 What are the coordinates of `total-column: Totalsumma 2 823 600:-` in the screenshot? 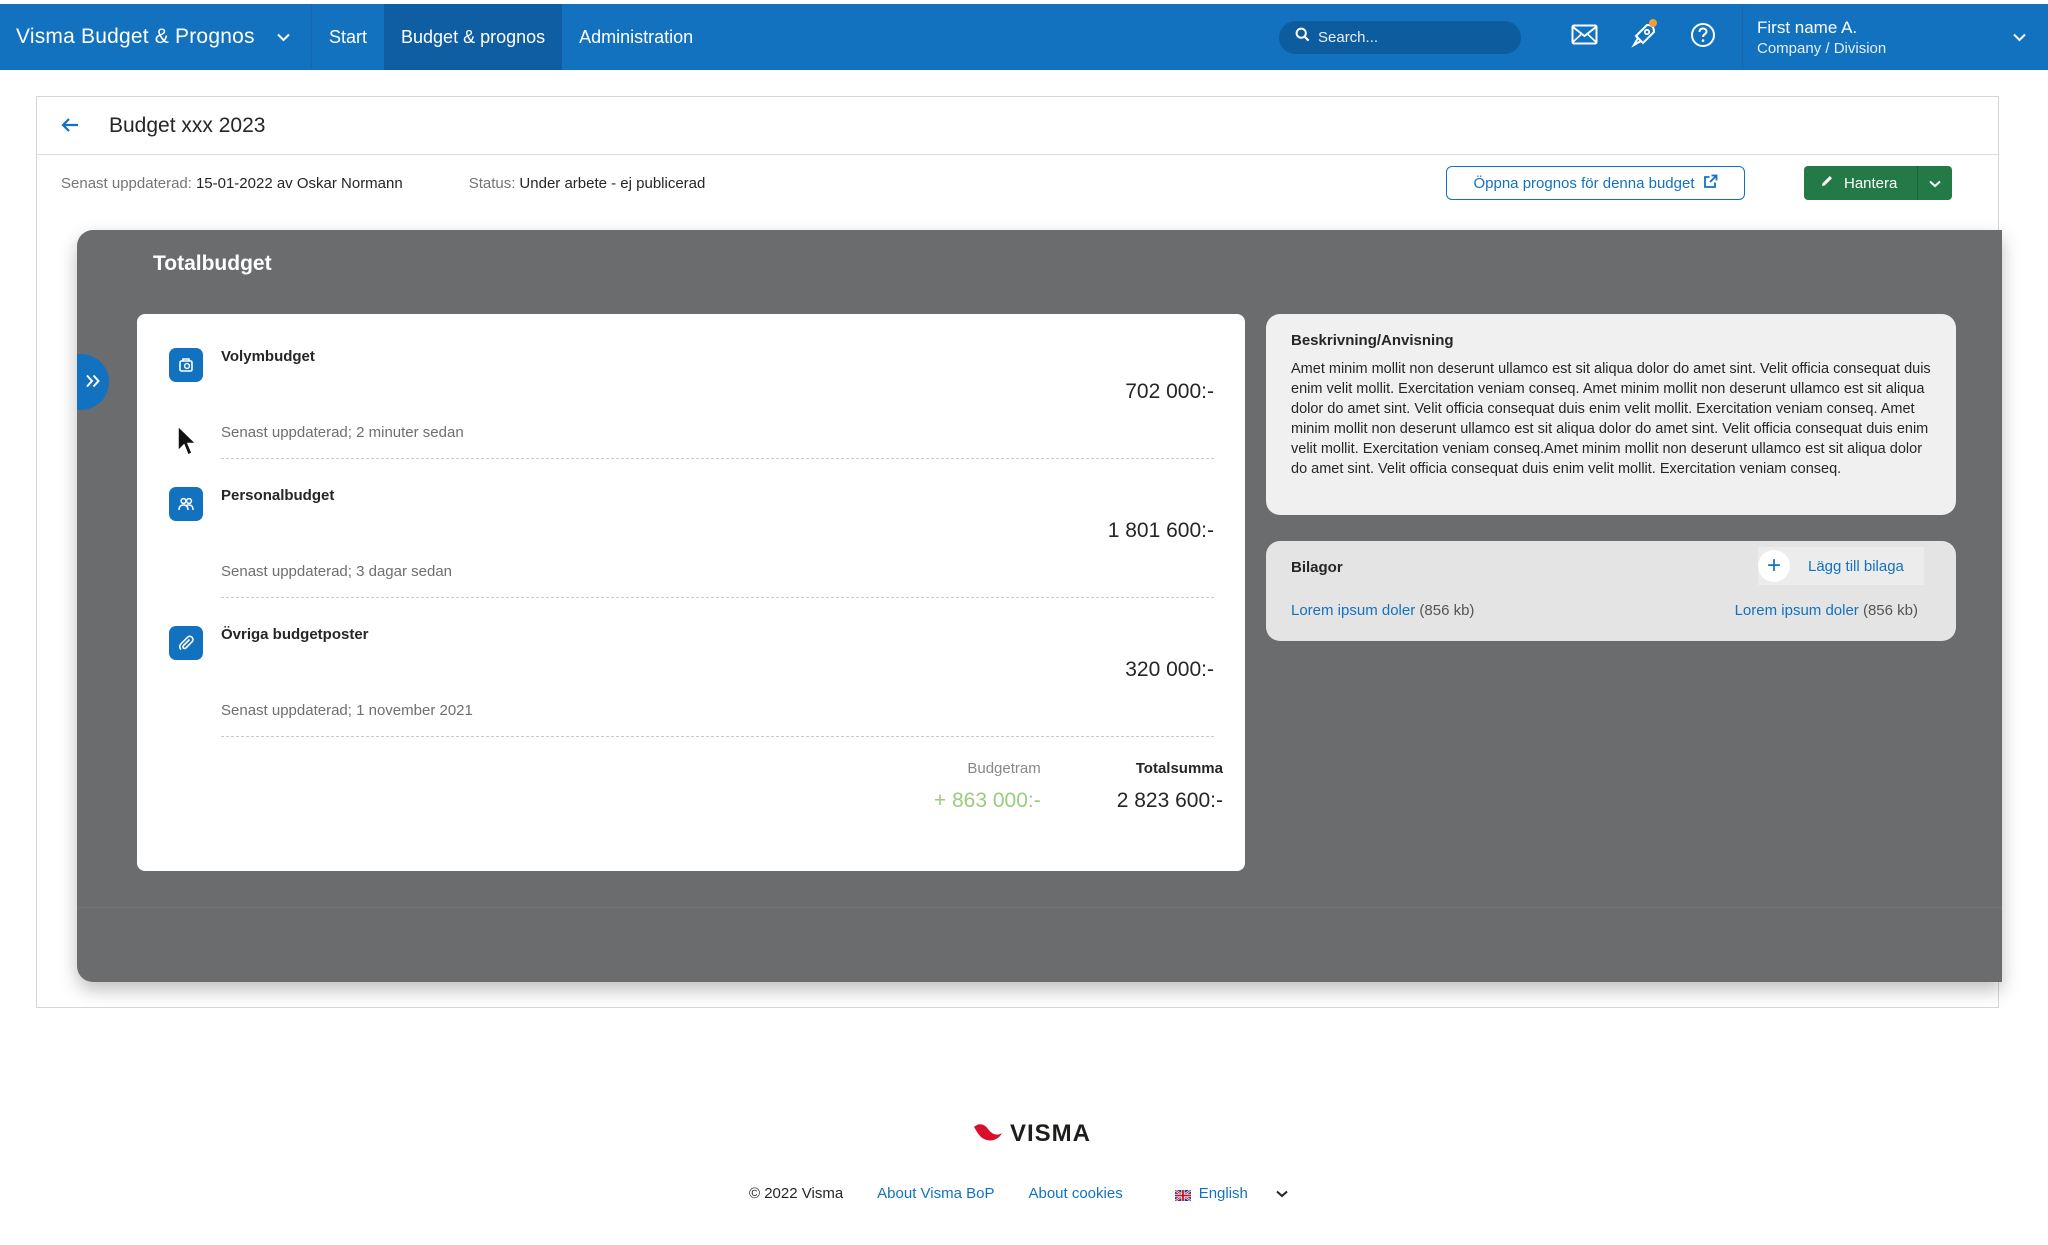 It's located at (1170, 786).